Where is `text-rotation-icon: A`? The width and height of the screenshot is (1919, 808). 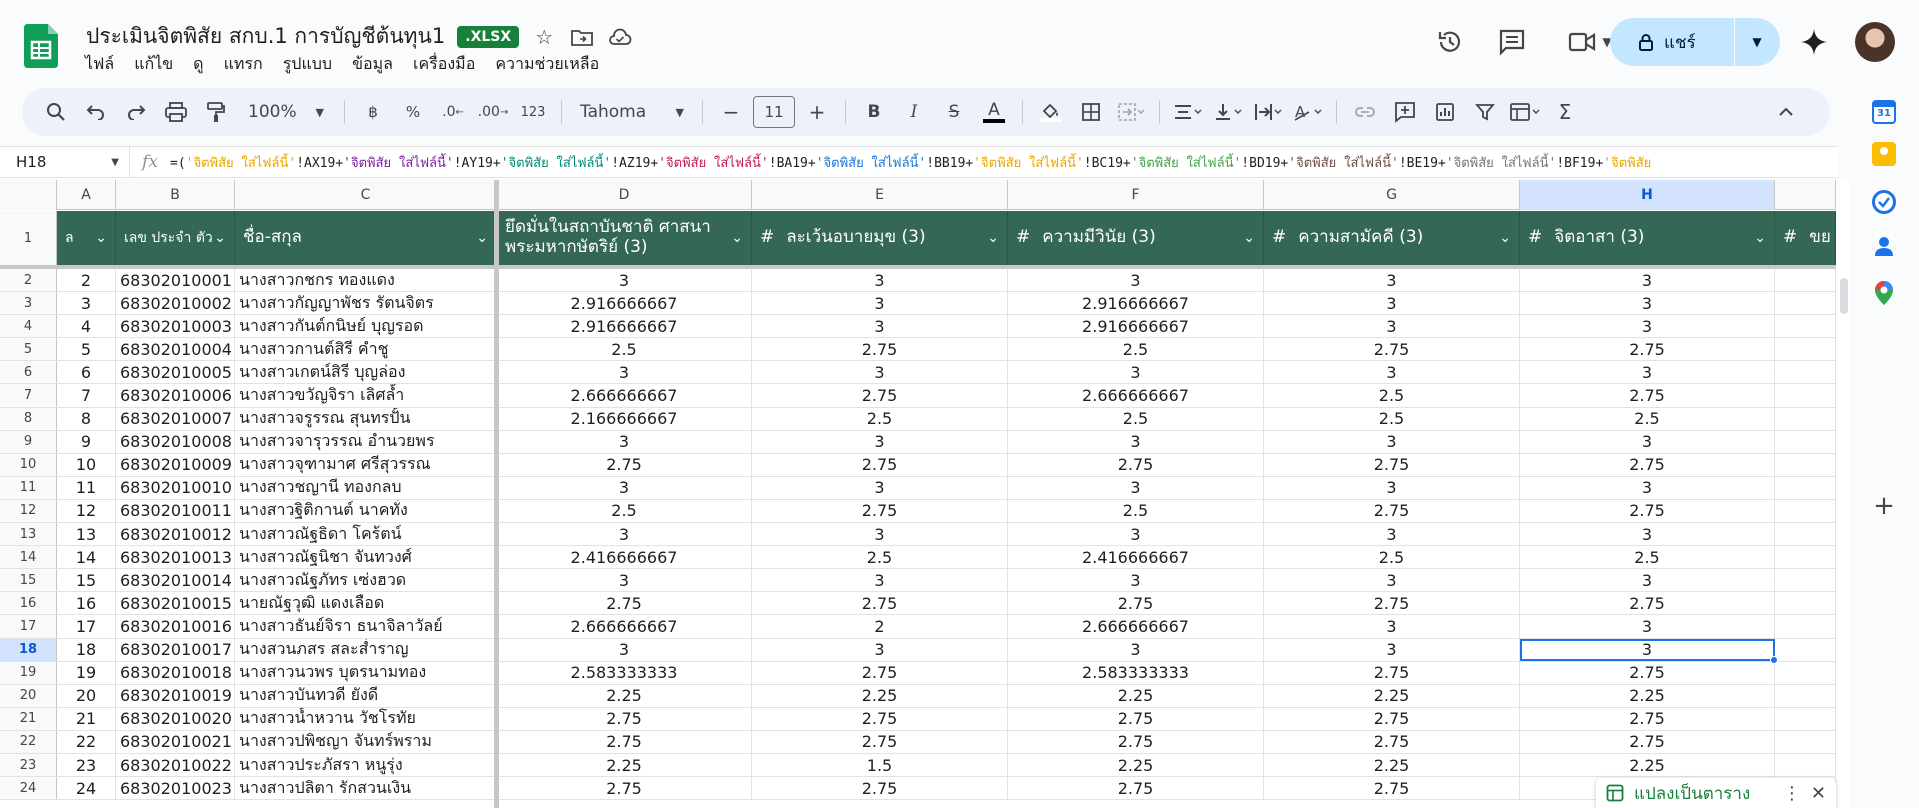 text-rotation-icon: A is located at coordinates (1308, 112).